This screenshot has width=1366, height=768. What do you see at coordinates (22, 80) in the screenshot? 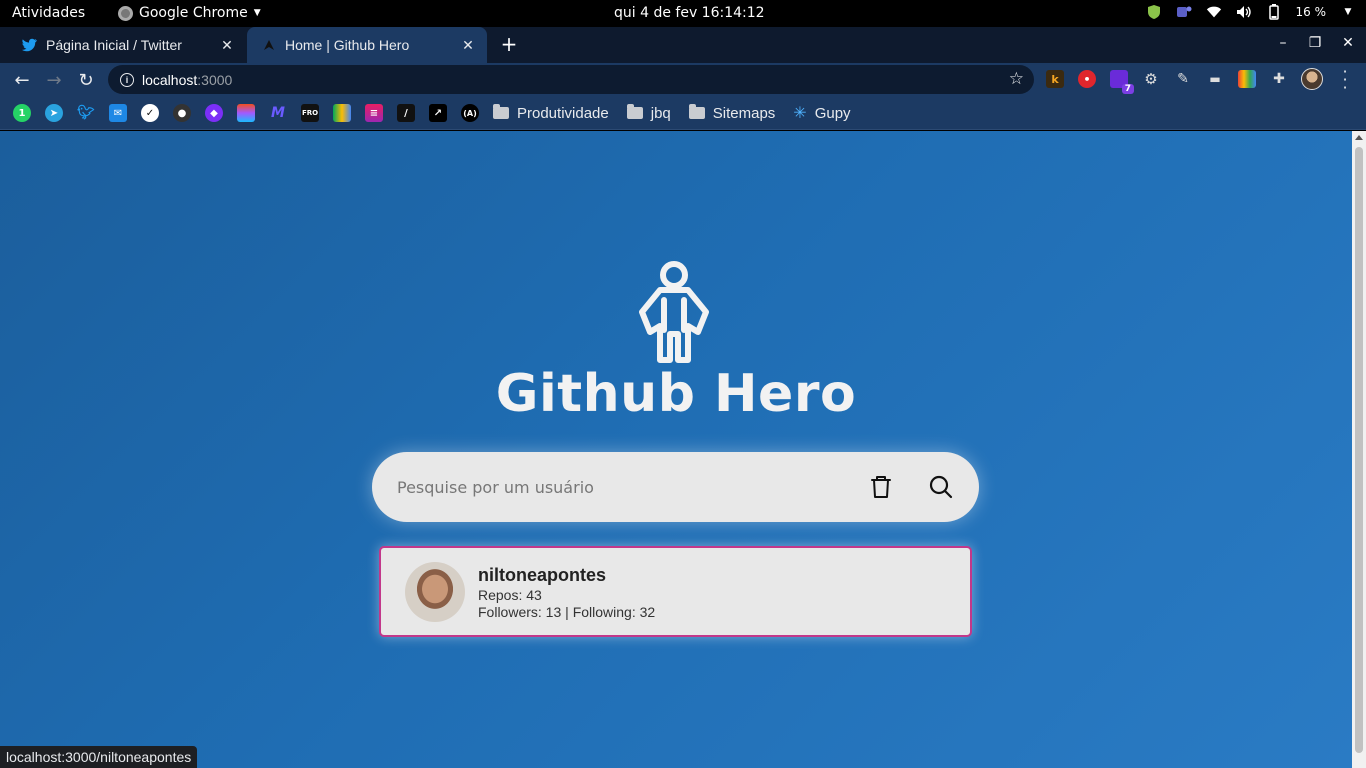
I see `back-arrow-icon: ←` at bounding box center [22, 80].